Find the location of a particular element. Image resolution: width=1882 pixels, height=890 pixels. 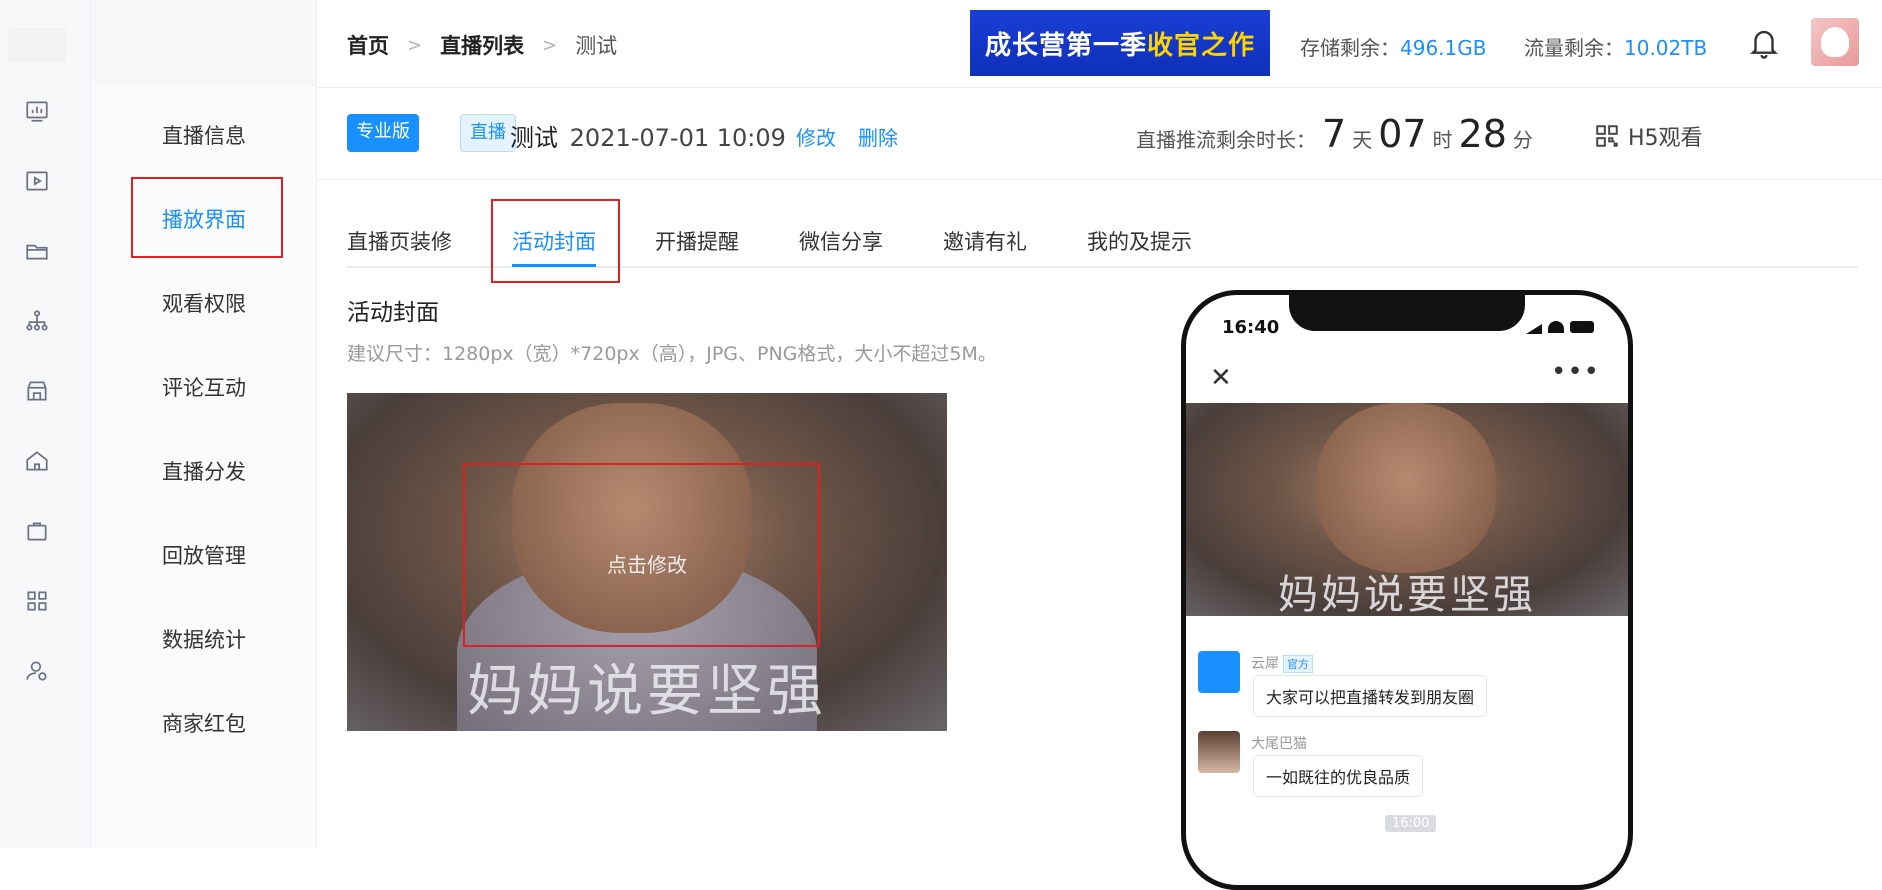

tab-decoration: 直播页装修 is located at coordinates (399, 241).